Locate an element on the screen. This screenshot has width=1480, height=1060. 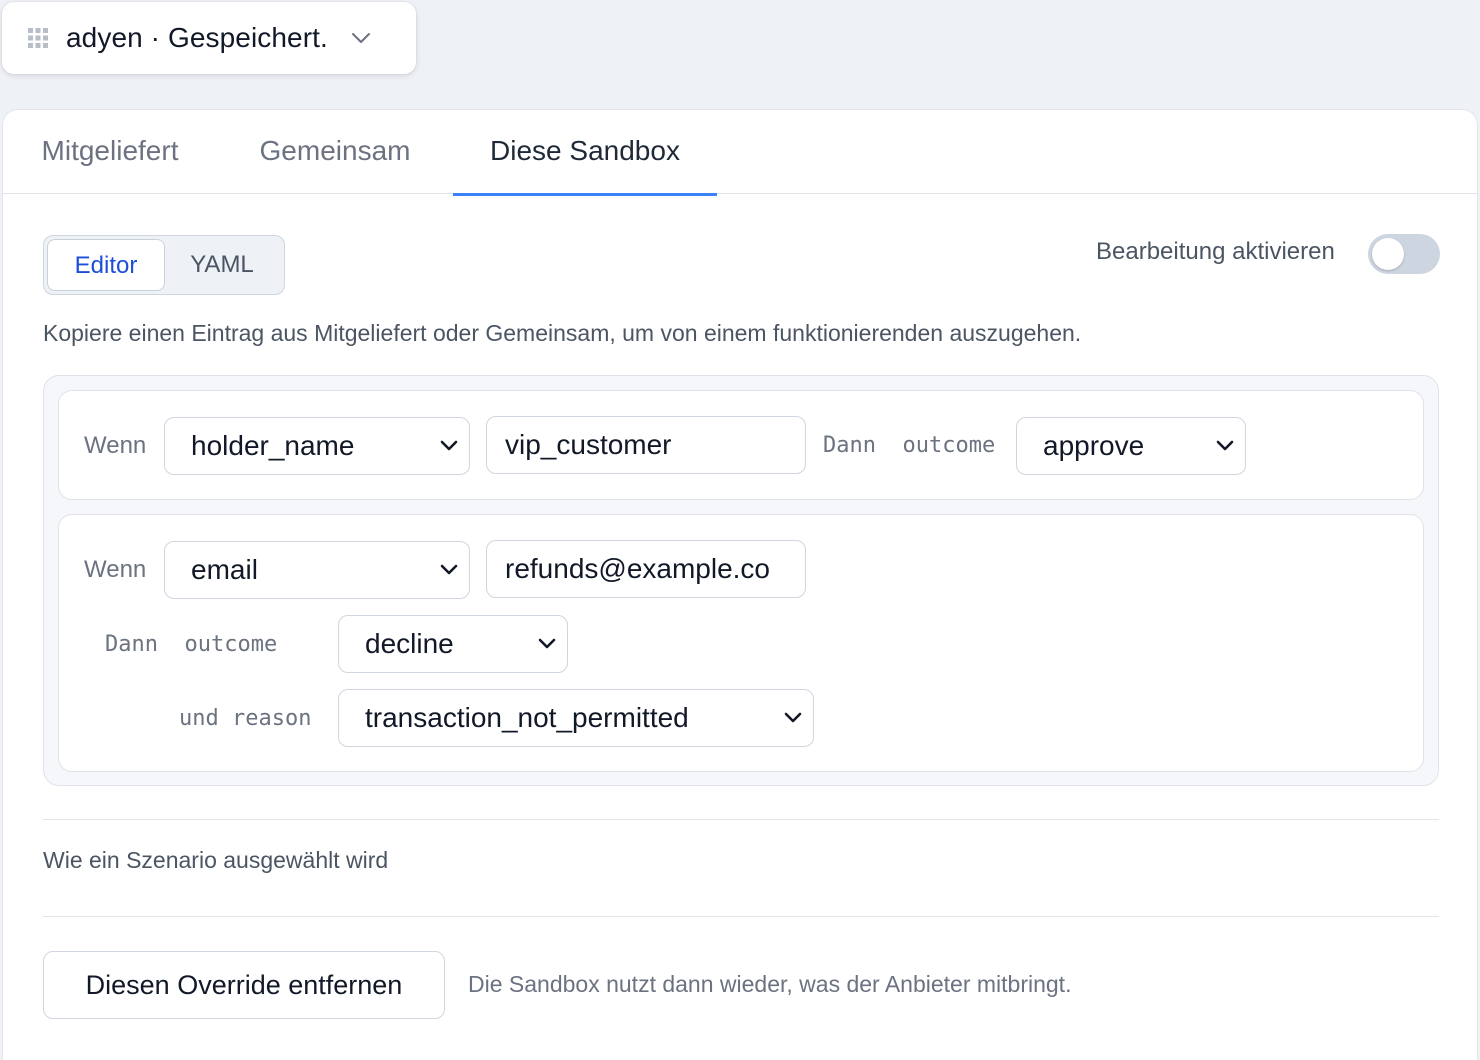
outcome-select: decline is located at coordinates (453, 644).